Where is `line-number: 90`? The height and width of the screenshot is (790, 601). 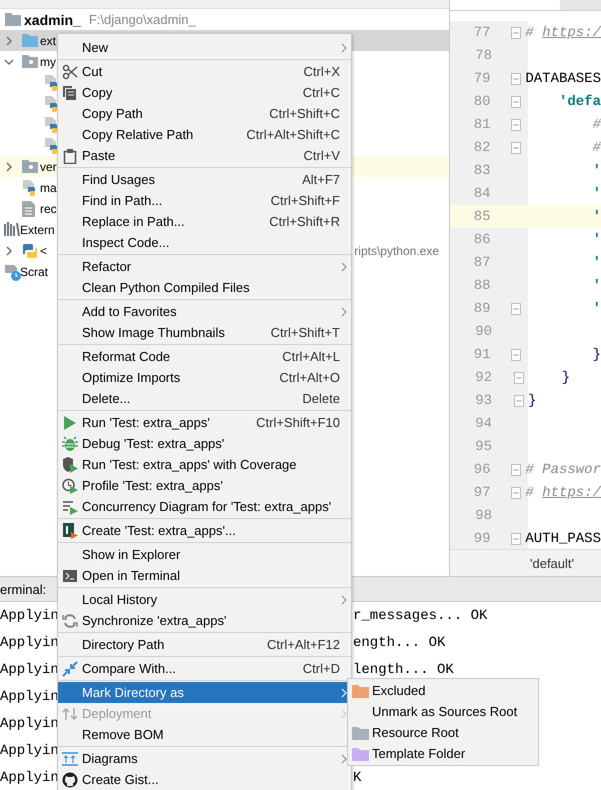 line-number: 90 is located at coordinates (483, 332).